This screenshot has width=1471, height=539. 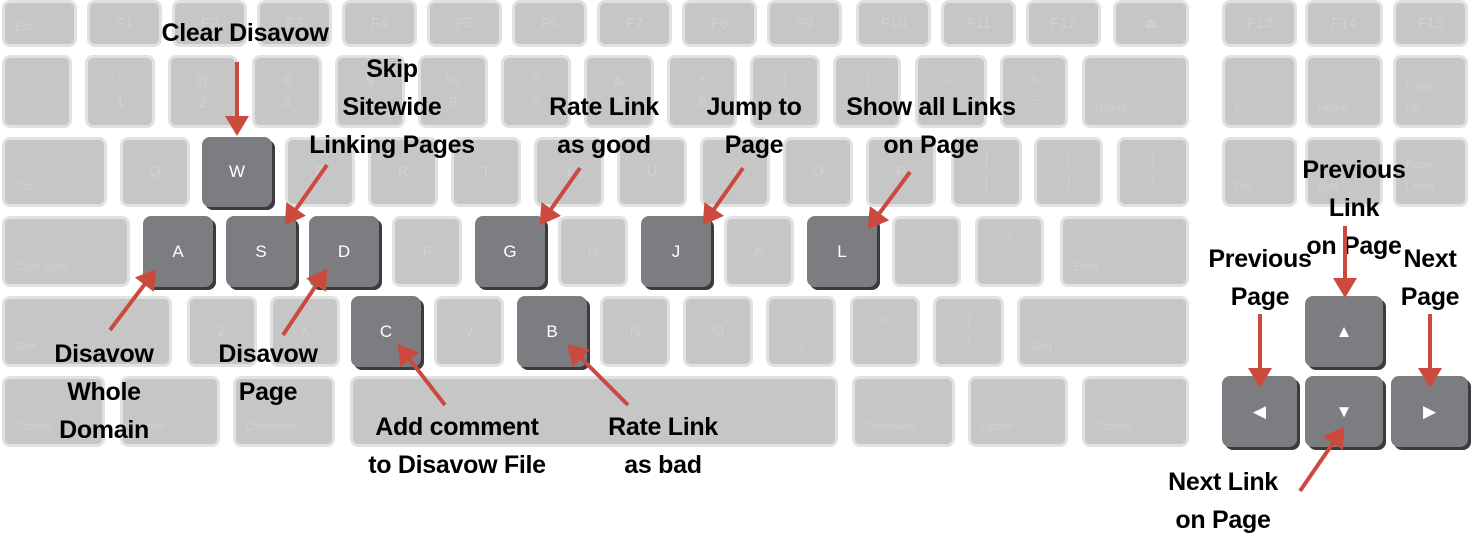 I want to click on key-f6: F6, so click(x=549, y=23).